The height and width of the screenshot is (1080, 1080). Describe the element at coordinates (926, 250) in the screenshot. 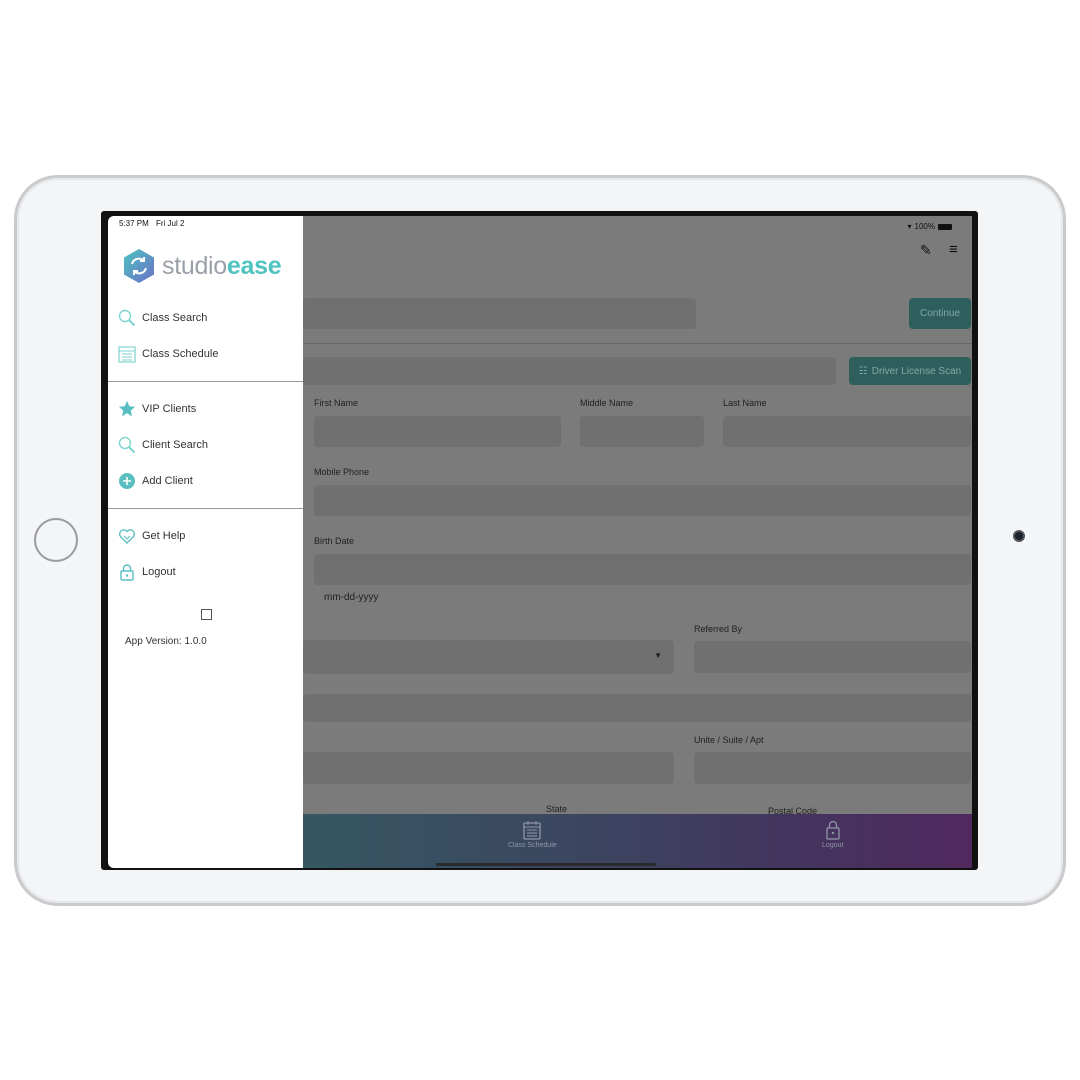

I see `edit-icon: ✎` at that location.